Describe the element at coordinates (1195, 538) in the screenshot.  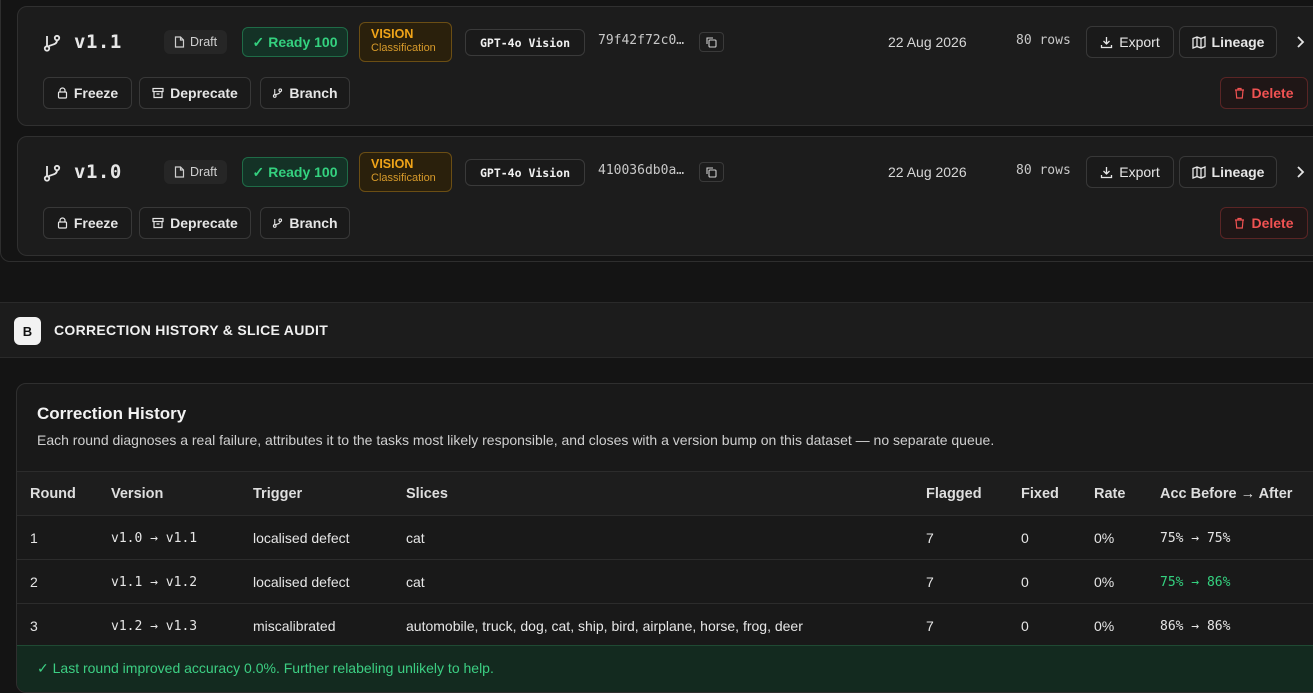
I see `accuracy-cell: 75% → 75%` at that location.